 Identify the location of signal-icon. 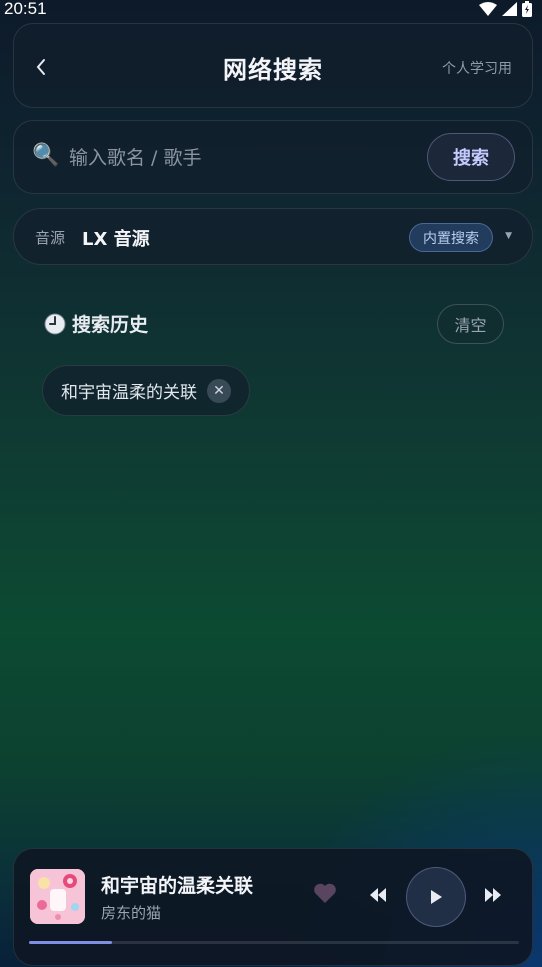
(509, 9).